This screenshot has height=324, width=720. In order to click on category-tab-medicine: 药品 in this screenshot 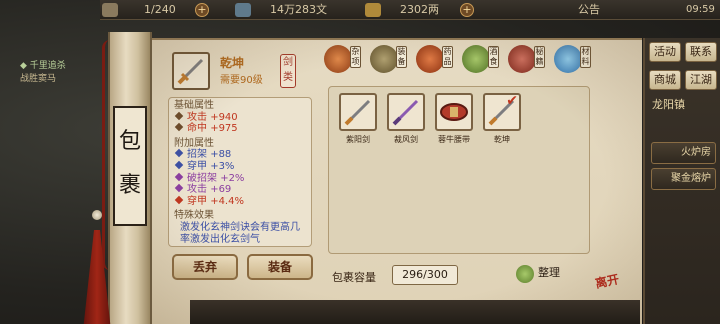, I will do `click(447, 57)`.